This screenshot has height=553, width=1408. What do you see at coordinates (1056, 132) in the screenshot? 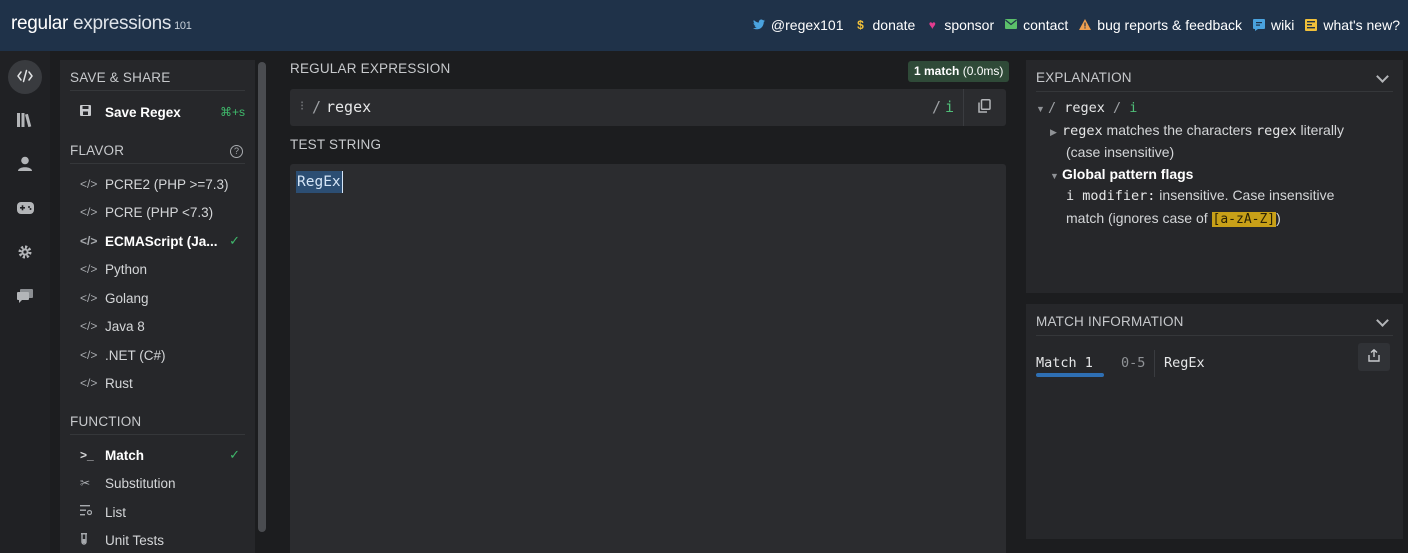
I see `expand-triangle-icon: ▶` at bounding box center [1056, 132].